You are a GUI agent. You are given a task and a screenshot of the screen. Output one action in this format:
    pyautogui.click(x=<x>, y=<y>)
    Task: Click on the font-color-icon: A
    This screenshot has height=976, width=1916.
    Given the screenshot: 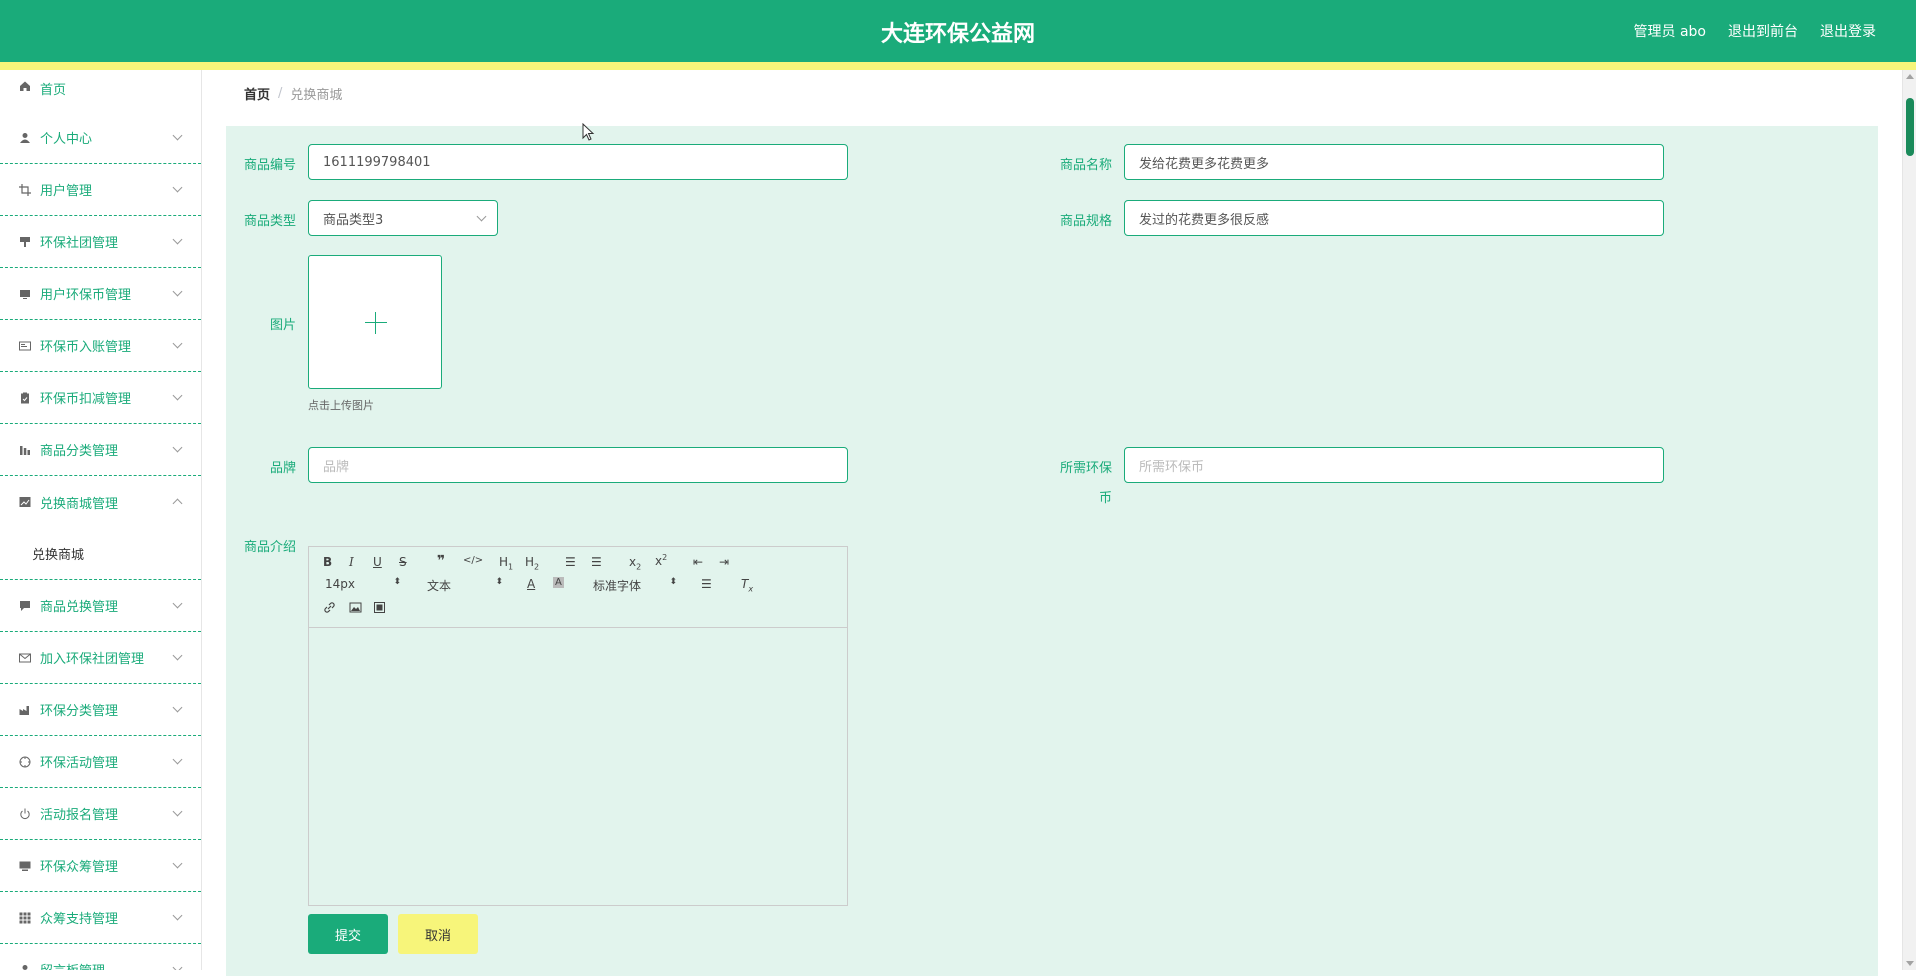 What is the action you would take?
    pyautogui.click(x=531, y=584)
    